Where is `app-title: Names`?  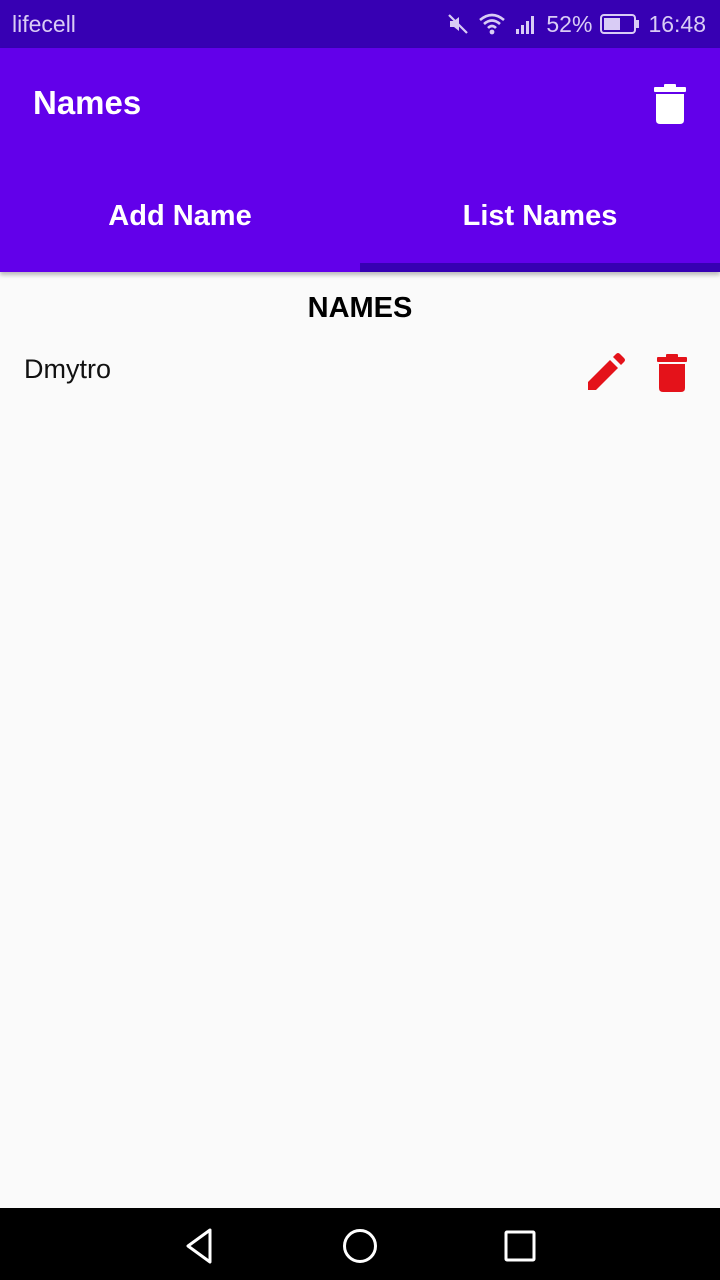 app-title: Names is located at coordinates (87, 102).